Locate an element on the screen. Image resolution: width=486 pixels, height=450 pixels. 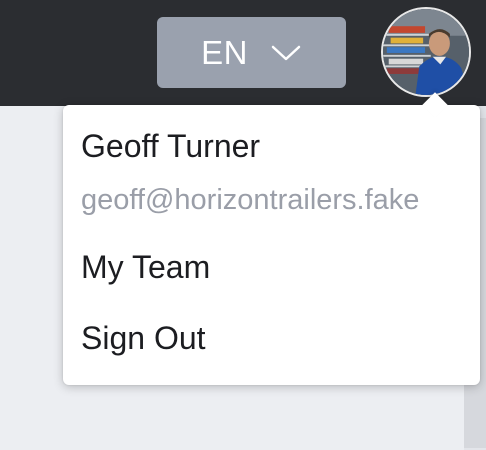
language-label: EN is located at coordinates (224, 52).